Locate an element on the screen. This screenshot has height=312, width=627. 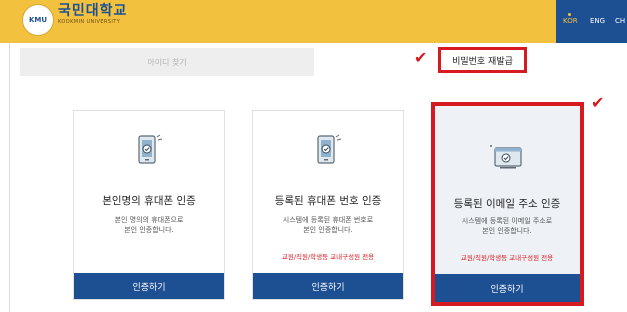
left-divider is located at coordinates (9, 177).